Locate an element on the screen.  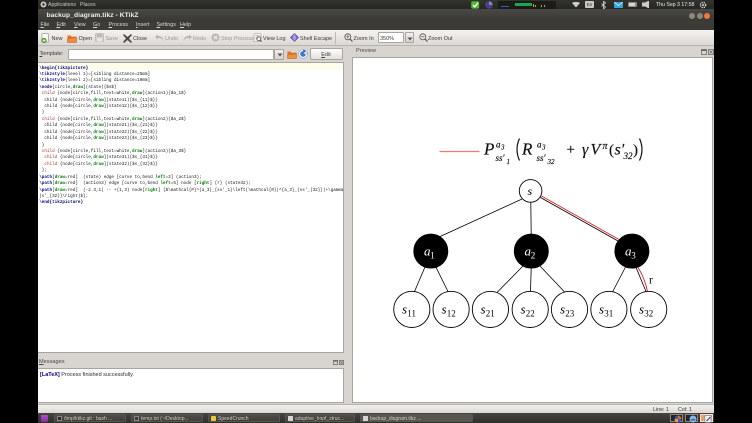
svg-text: P is located at coordinates (488, 148).